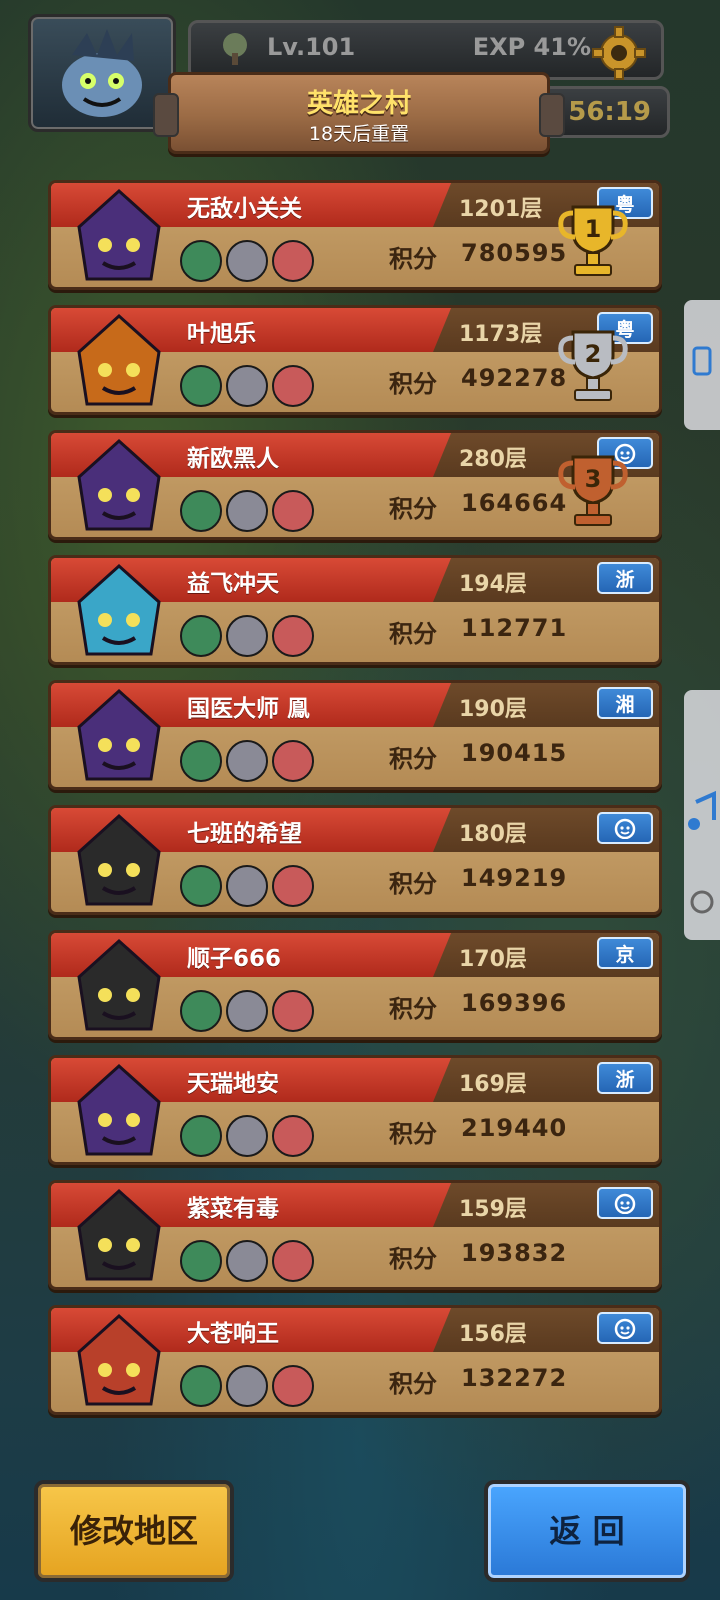 The image size is (720, 1600). I want to click on silver-trophy-icon: 2, so click(593, 365).